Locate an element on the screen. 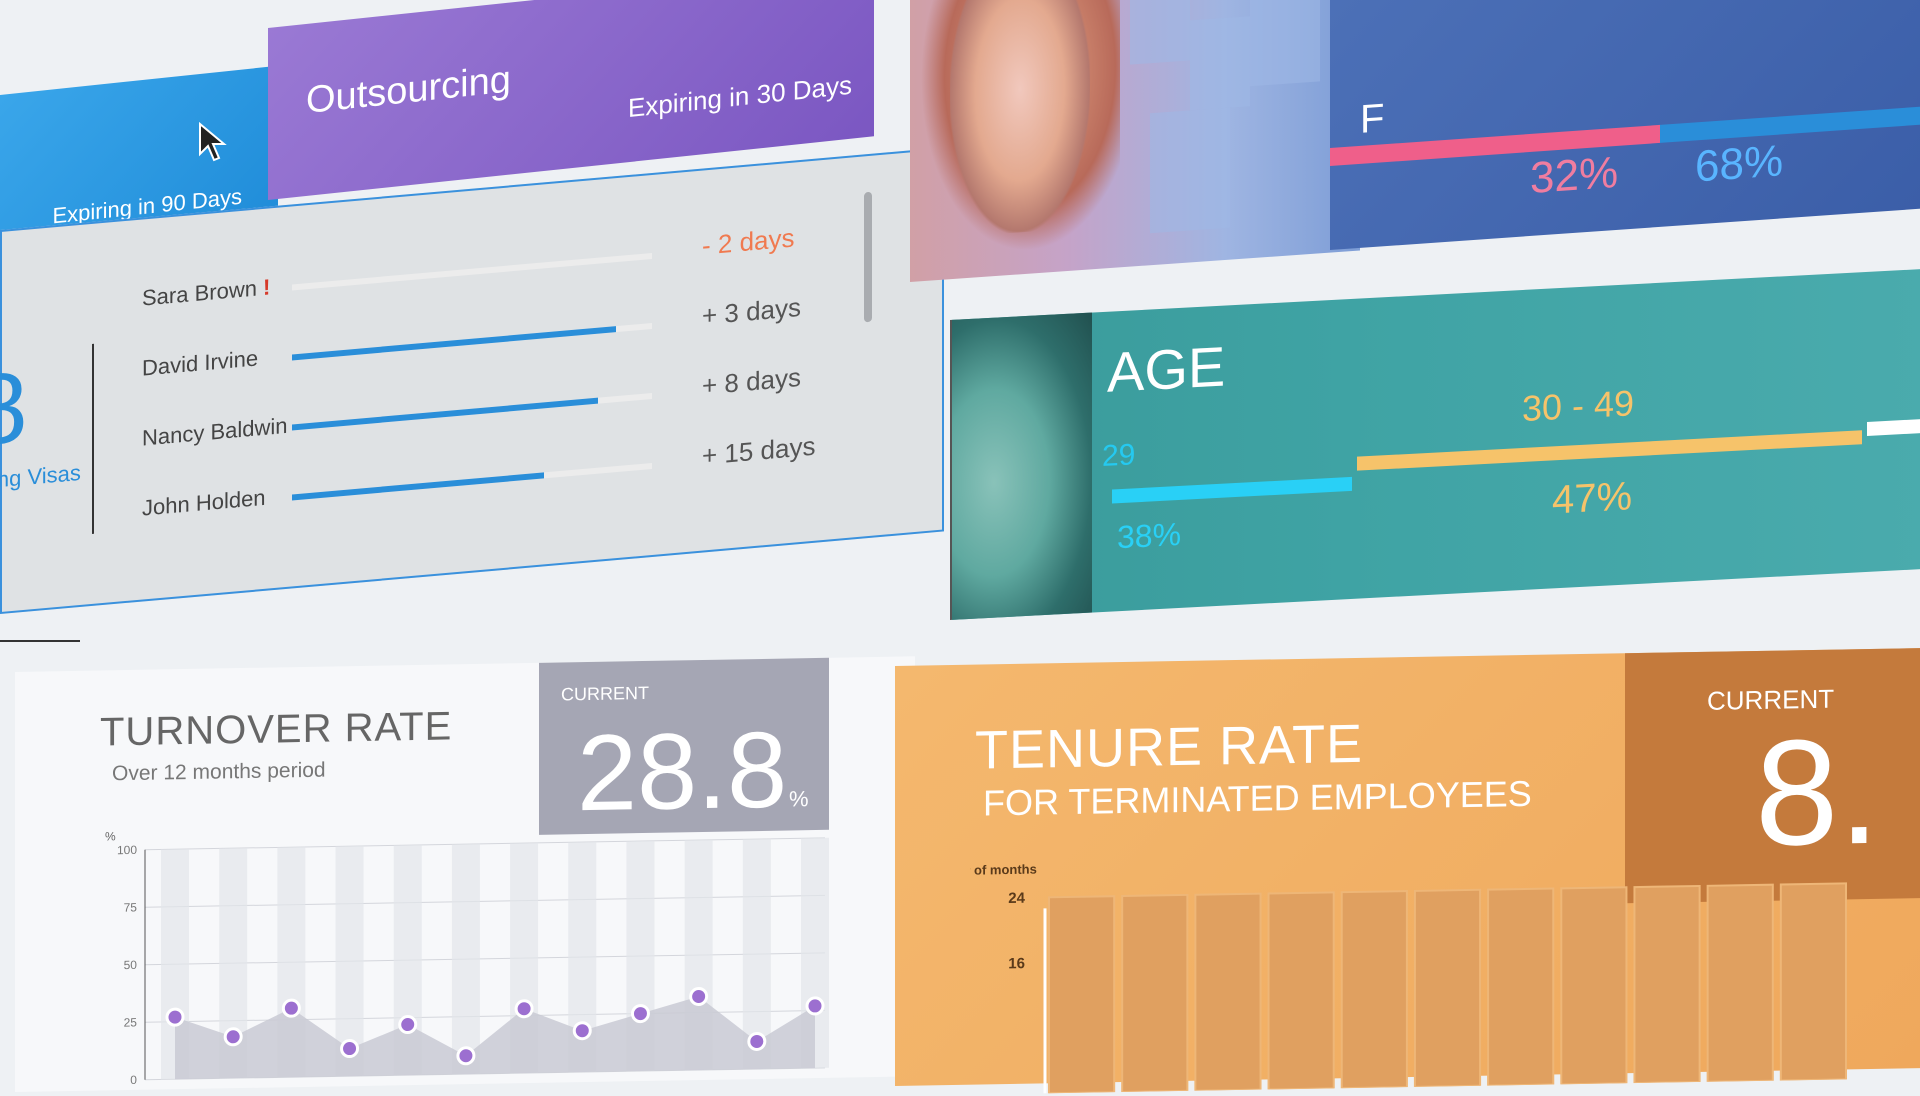 This screenshot has height=1096, width=1920. age-high-bar is located at coordinates (1893, 427).